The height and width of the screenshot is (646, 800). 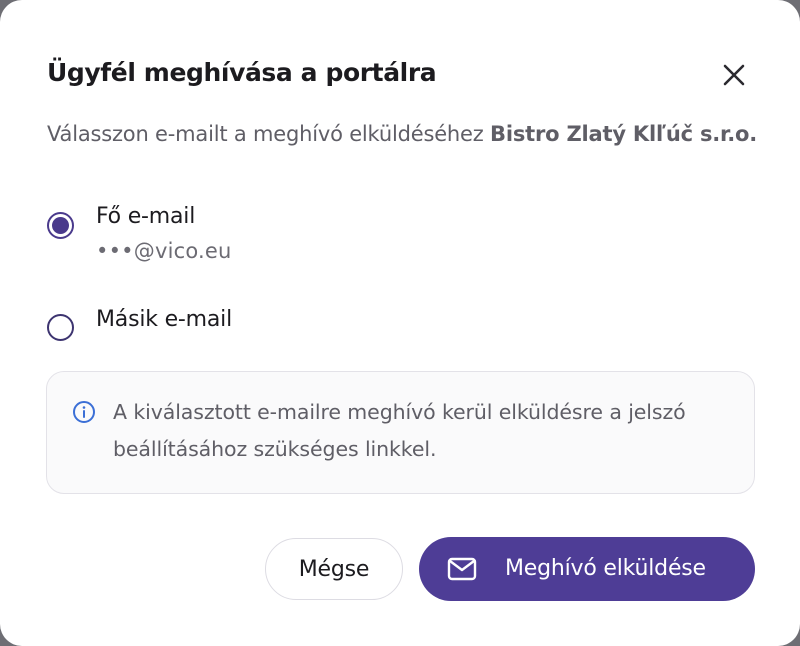 What do you see at coordinates (164, 320) in the screenshot?
I see `option-other-email-label: Másik e-mail` at bounding box center [164, 320].